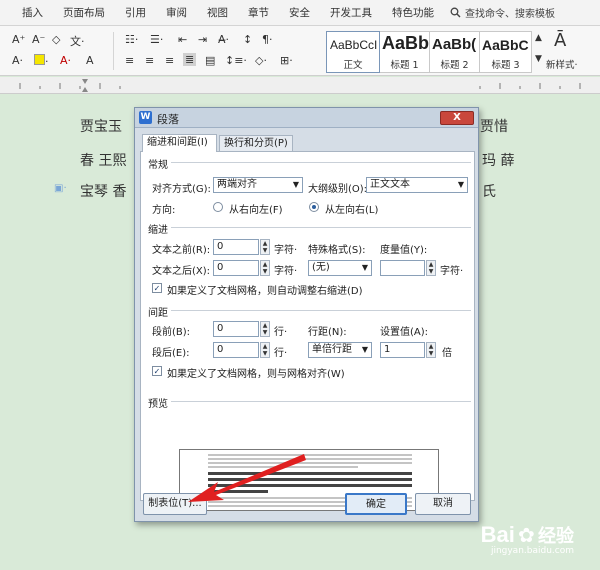 The height and width of the screenshot is (570, 600). I want to click on space-after-spinner: ▲ ▼, so click(265, 350).